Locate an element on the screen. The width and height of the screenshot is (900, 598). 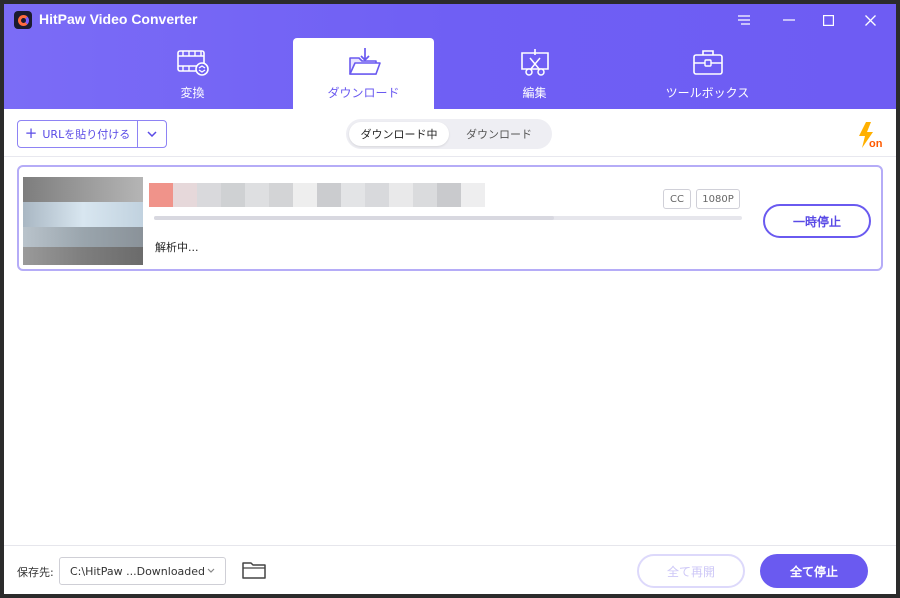
footer-bar: 保存先: C:\HitPaw ...Downloaded 全て再開 全て停止 is located at coordinates (450, 569).